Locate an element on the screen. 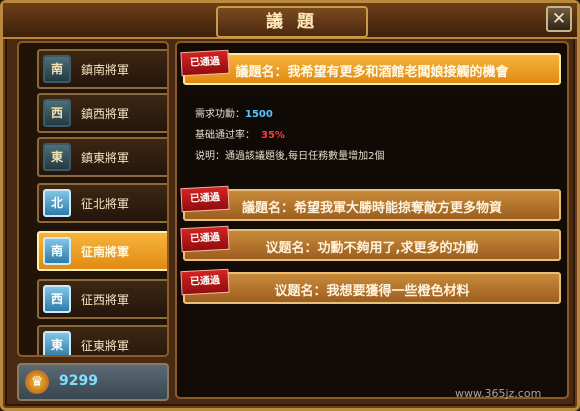 This screenshot has height=411, width=580. rank-label: 鎮南將軍 is located at coordinates (105, 70).